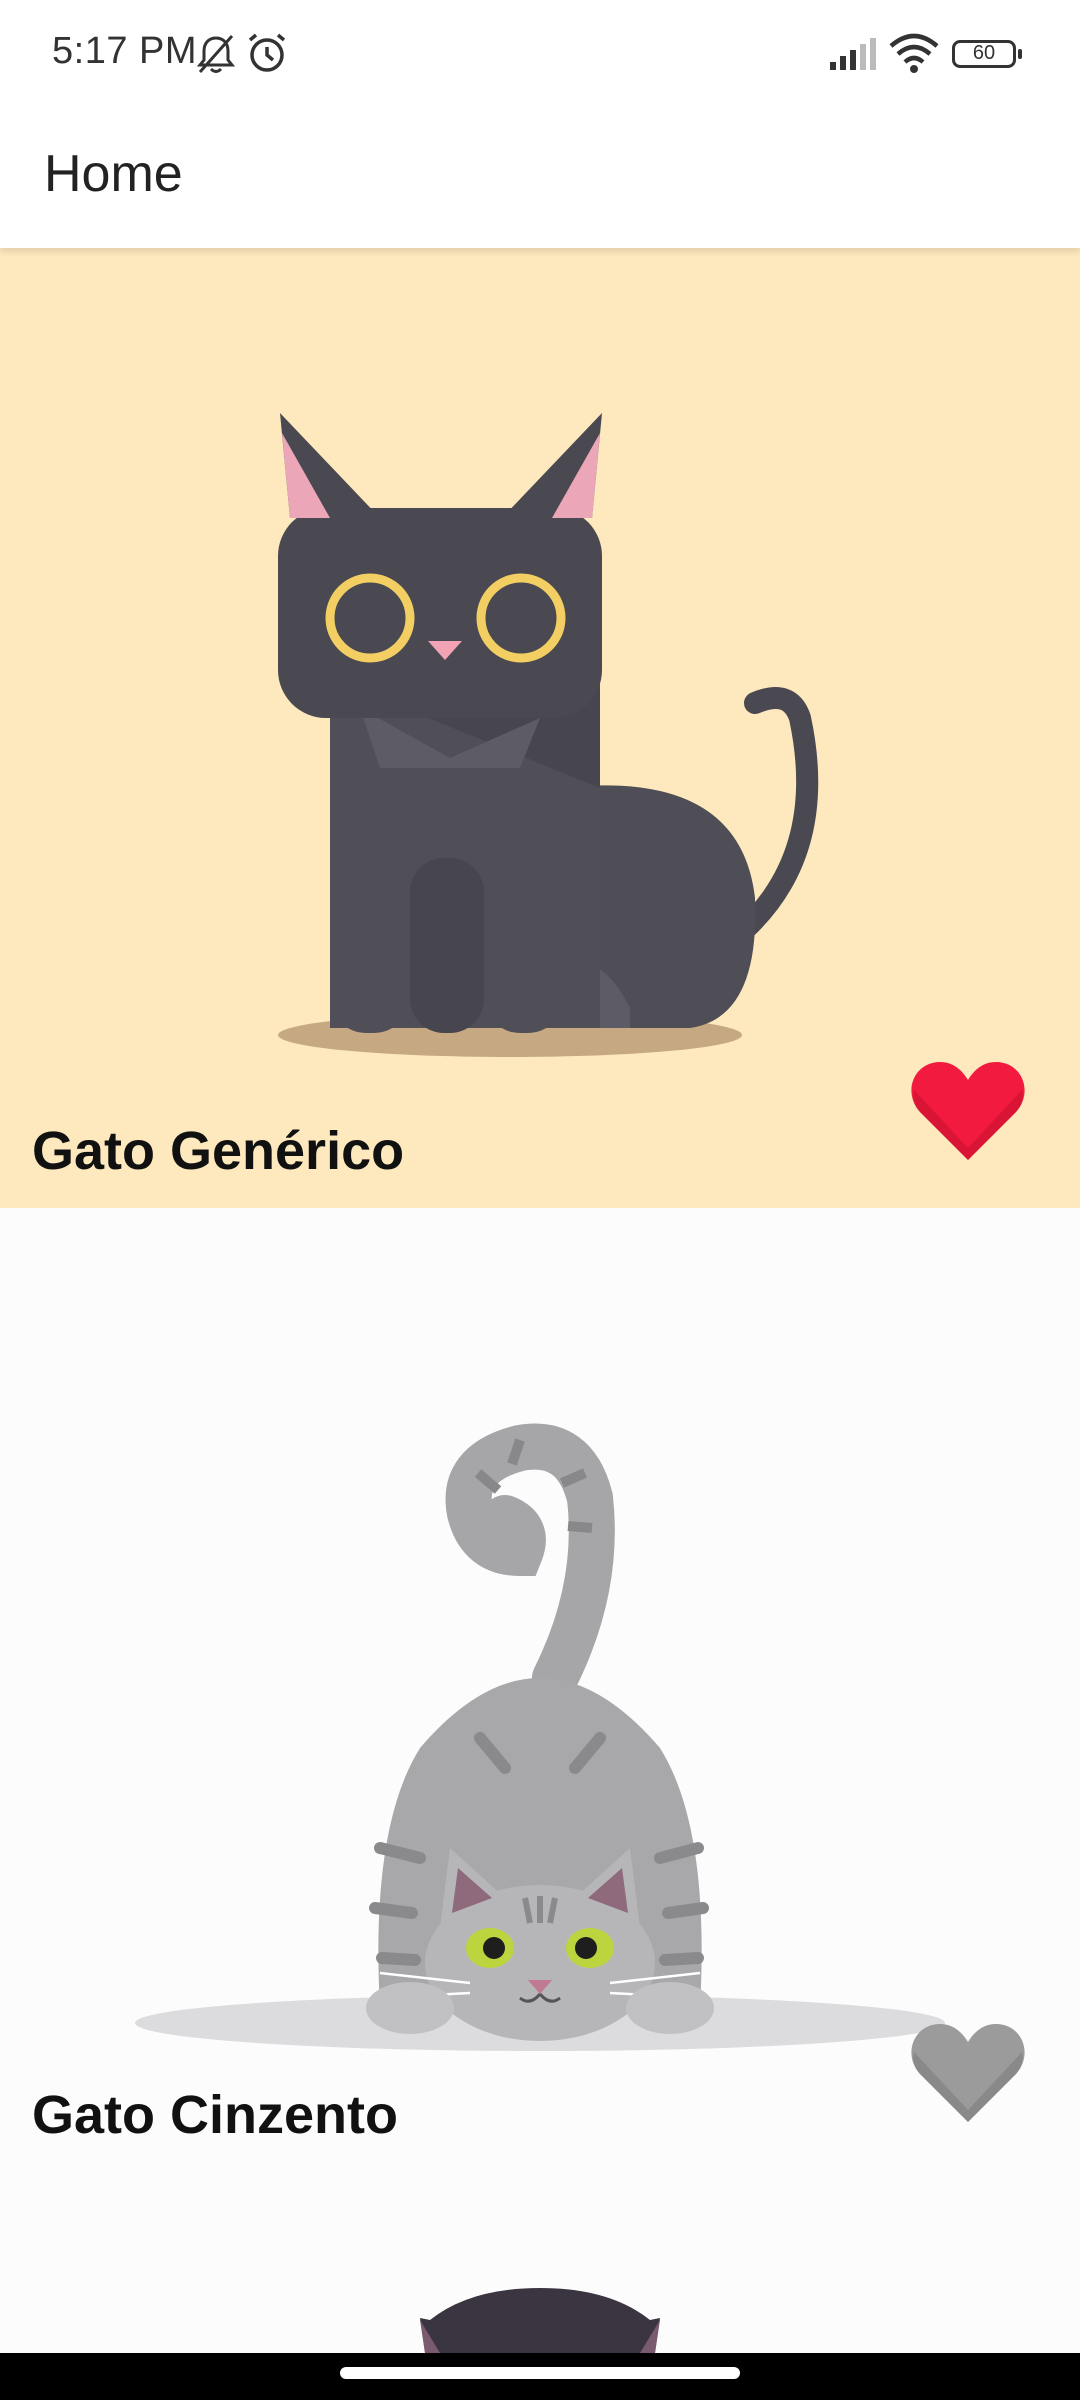 This screenshot has height=2400, width=1080. Describe the element at coordinates (215, 2115) in the screenshot. I see `cat-name: Gato Cinzento` at that location.